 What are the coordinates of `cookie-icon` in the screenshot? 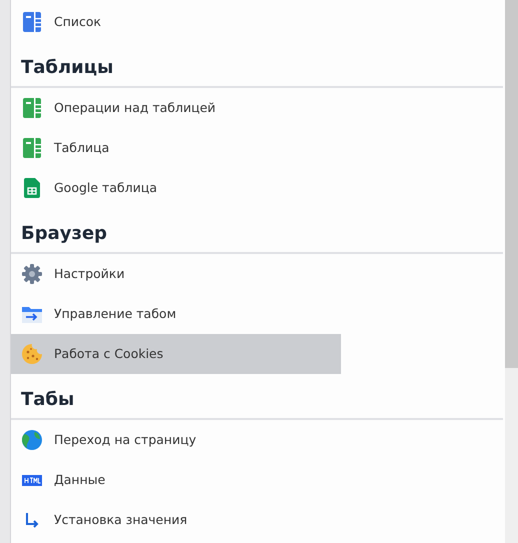 It's located at (32, 354).